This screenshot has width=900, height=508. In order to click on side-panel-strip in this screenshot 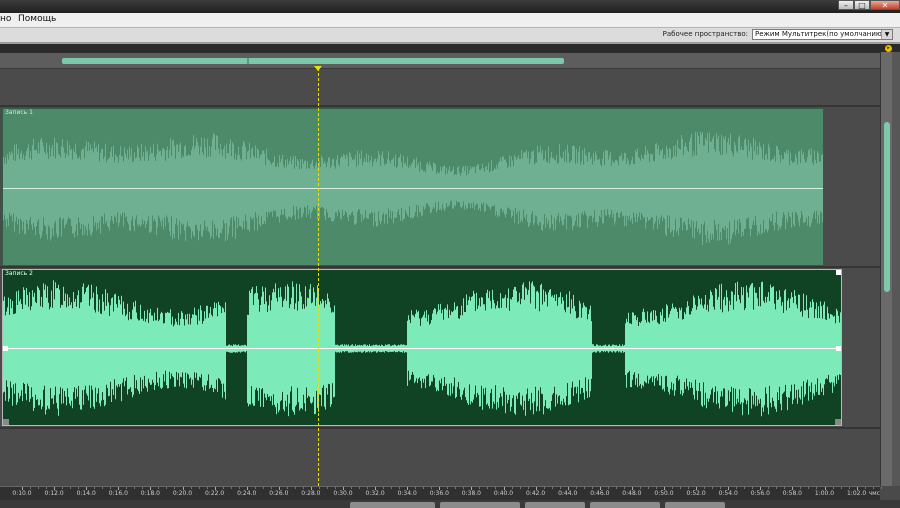, I will do `click(896, 269)`.